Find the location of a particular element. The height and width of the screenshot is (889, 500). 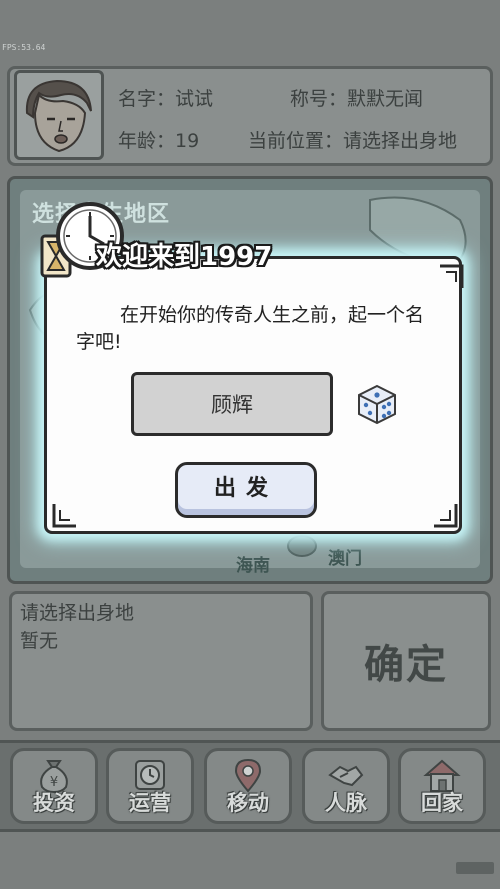

home-label: 回家 is located at coordinates (442, 803).